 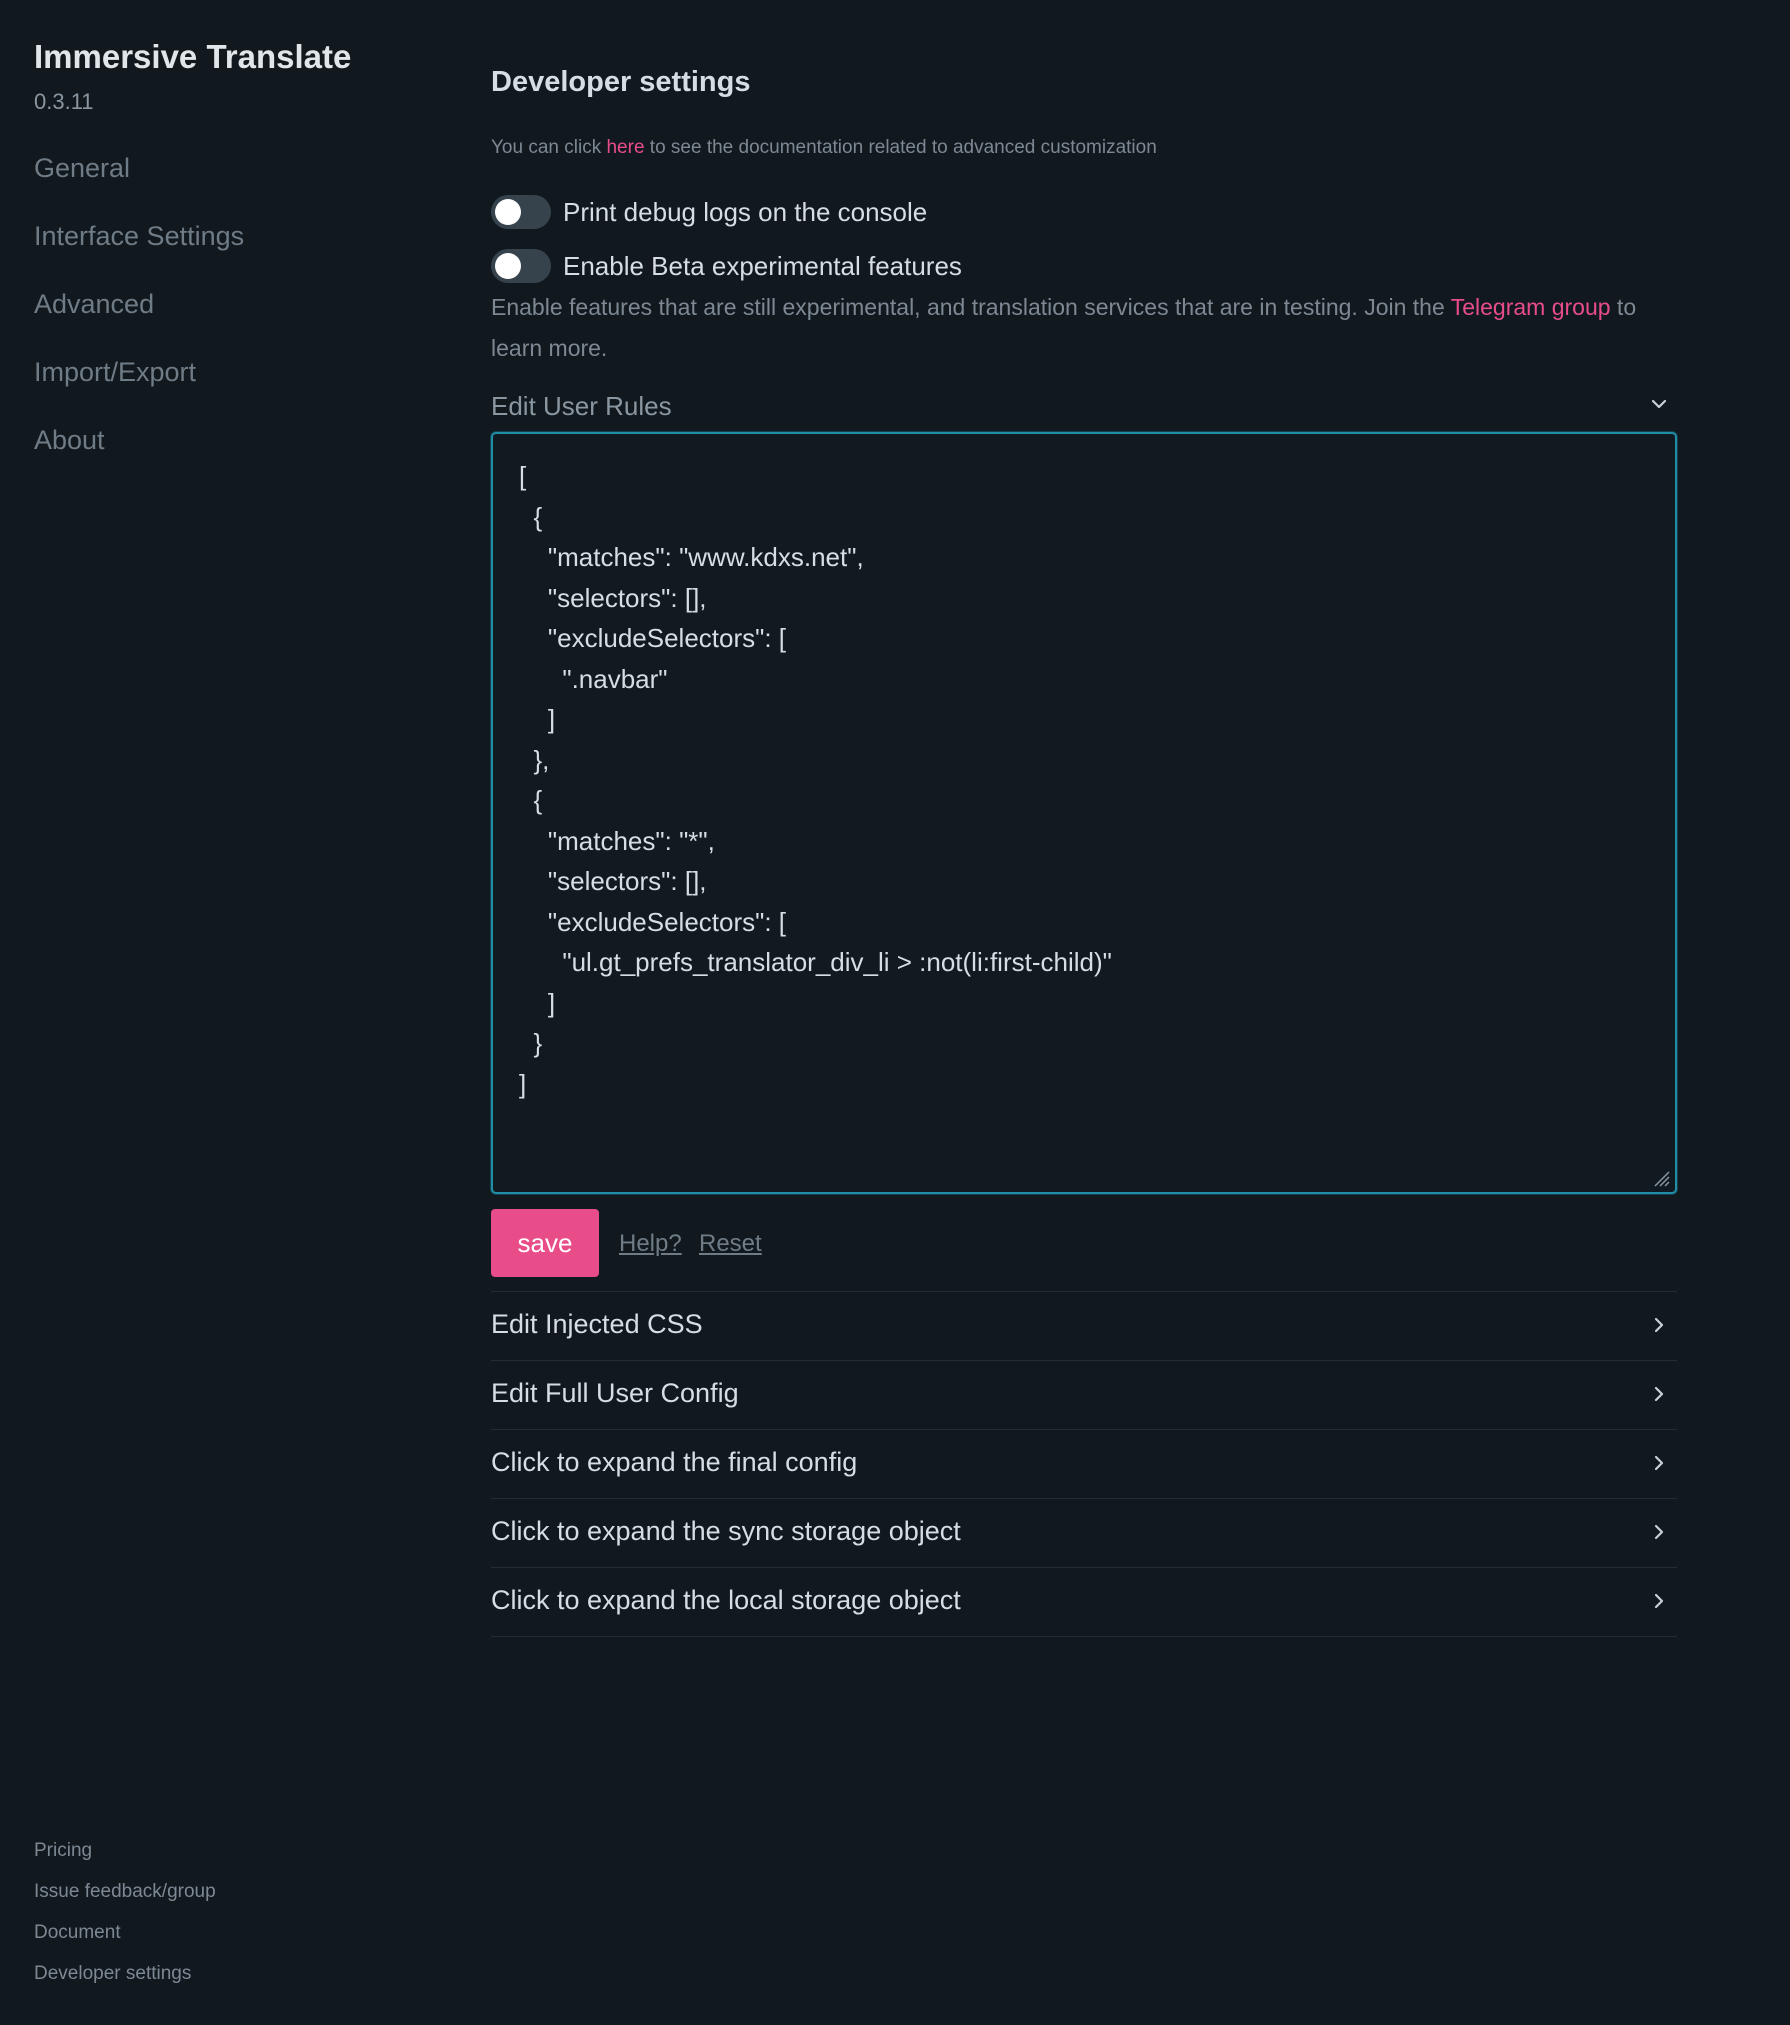 What do you see at coordinates (615, 1393) in the screenshot?
I see `edit-full-user-config-label: Edit Full User Config` at bounding box center [615, 1393].